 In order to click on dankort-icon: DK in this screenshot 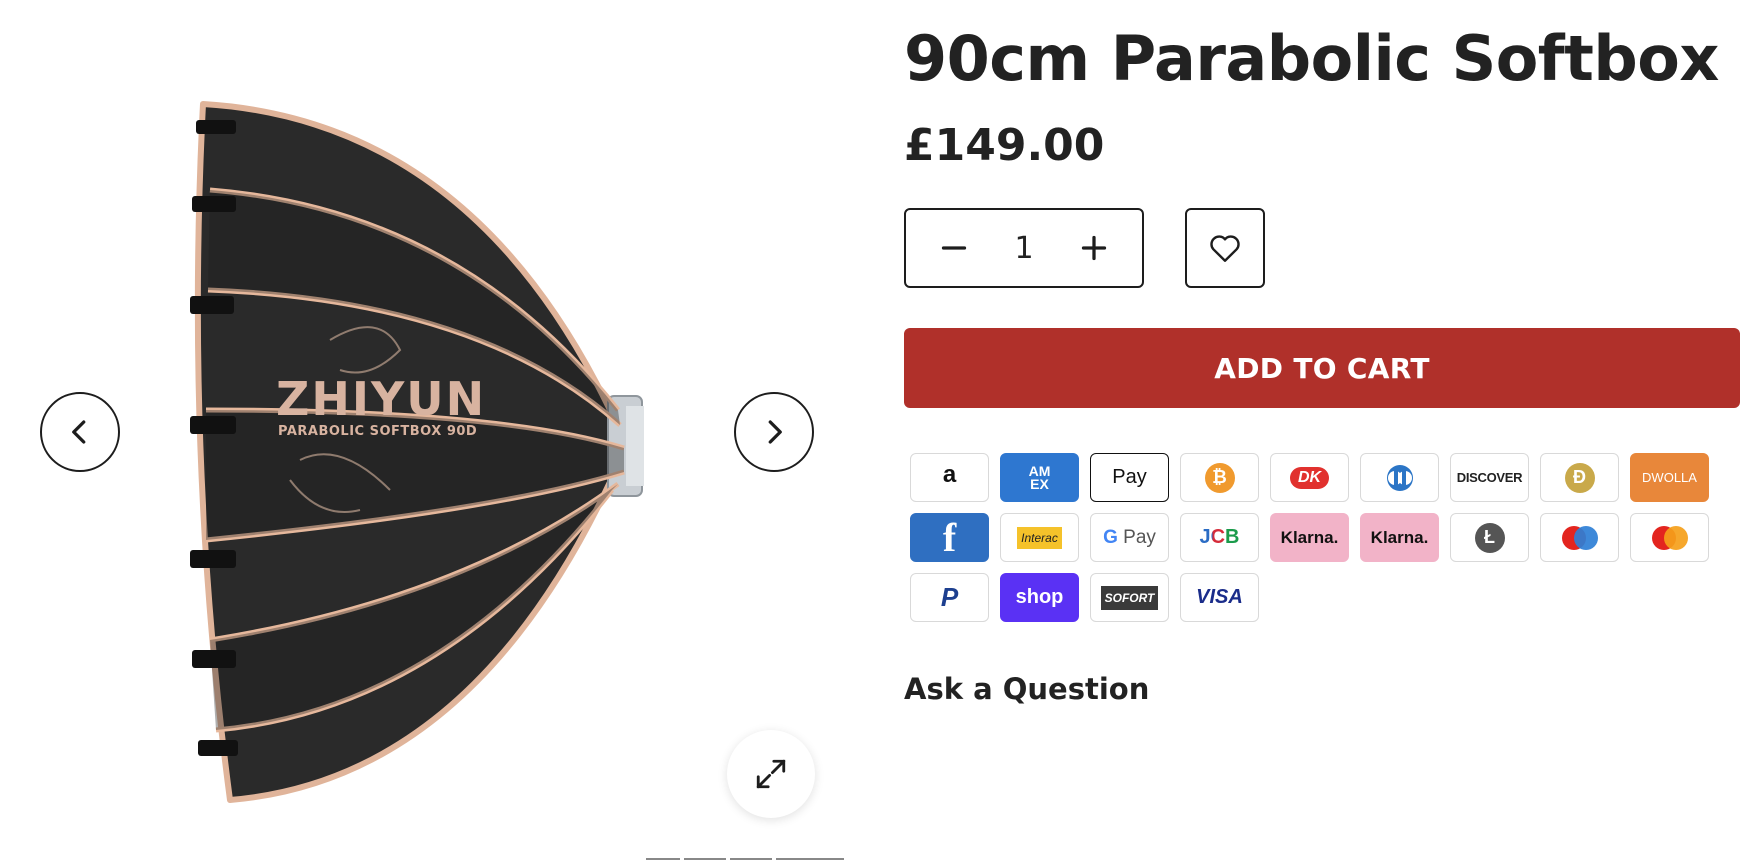, I will do `click(1309, 477)`.